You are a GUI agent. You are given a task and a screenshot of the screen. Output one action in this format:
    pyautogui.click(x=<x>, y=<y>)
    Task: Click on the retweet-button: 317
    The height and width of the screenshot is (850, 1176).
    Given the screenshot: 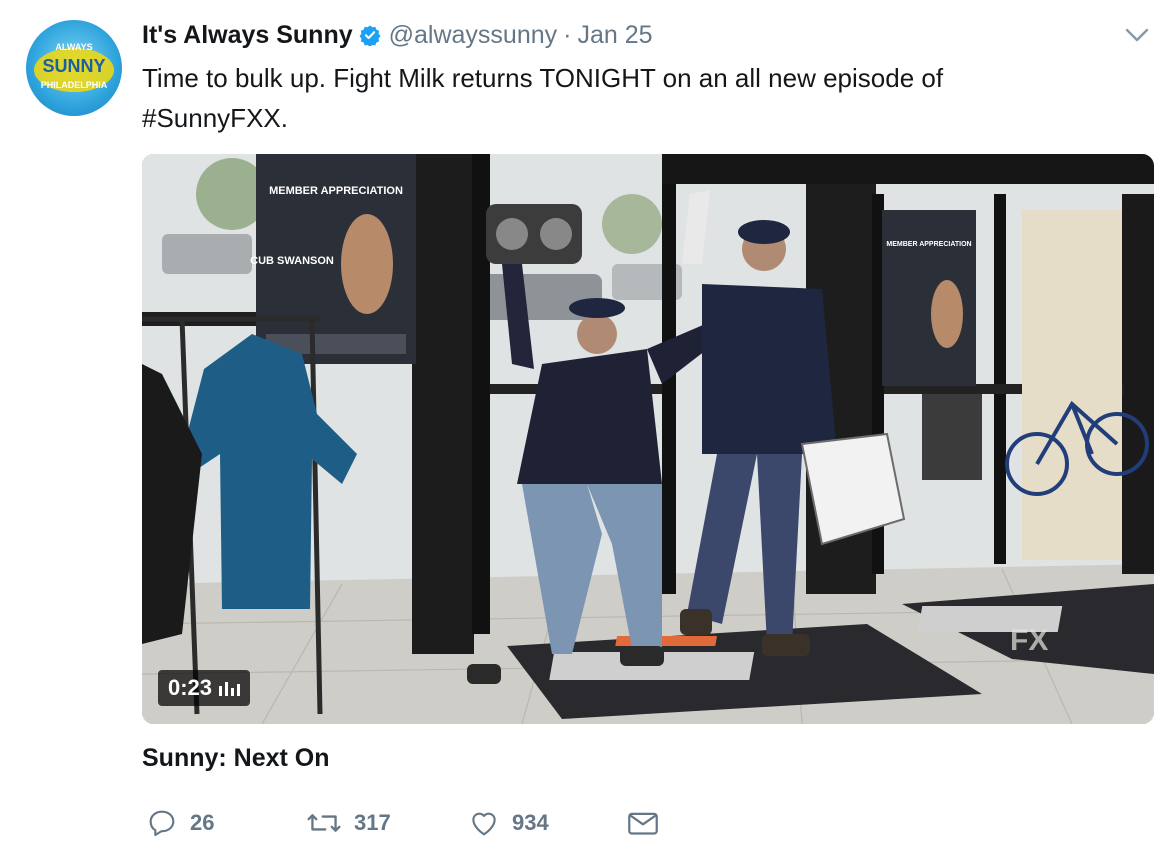 What is the action you would take?
    pyautogui.click(x=348, y=823)
    